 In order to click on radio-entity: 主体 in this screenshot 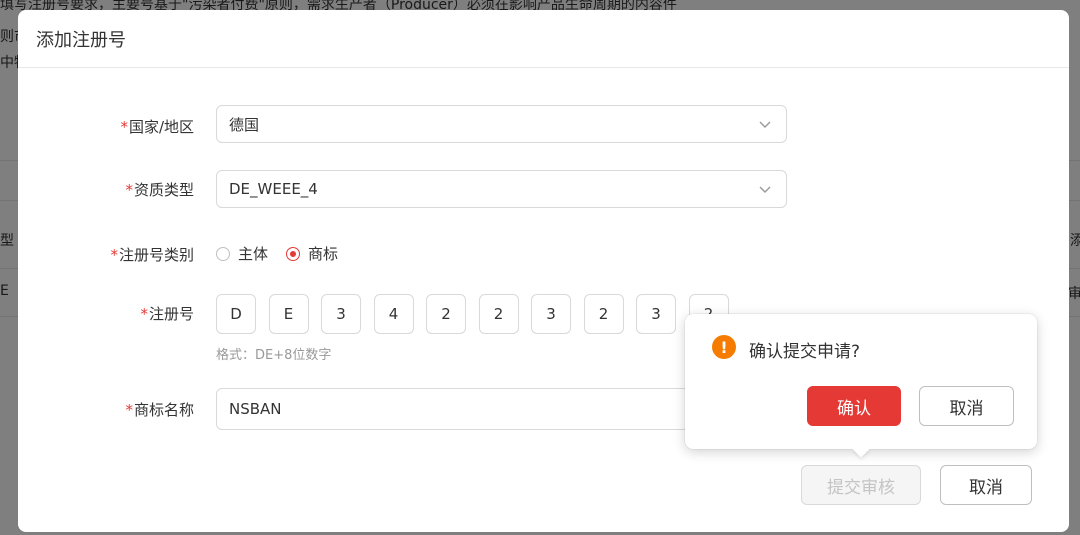, I will do `click(242, 253)`.